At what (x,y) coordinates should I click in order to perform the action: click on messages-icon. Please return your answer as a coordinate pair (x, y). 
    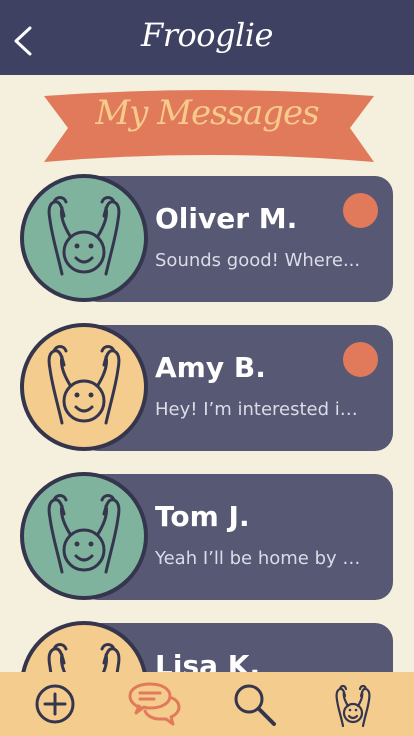
    Looking at the image, I should click on (154, 704).